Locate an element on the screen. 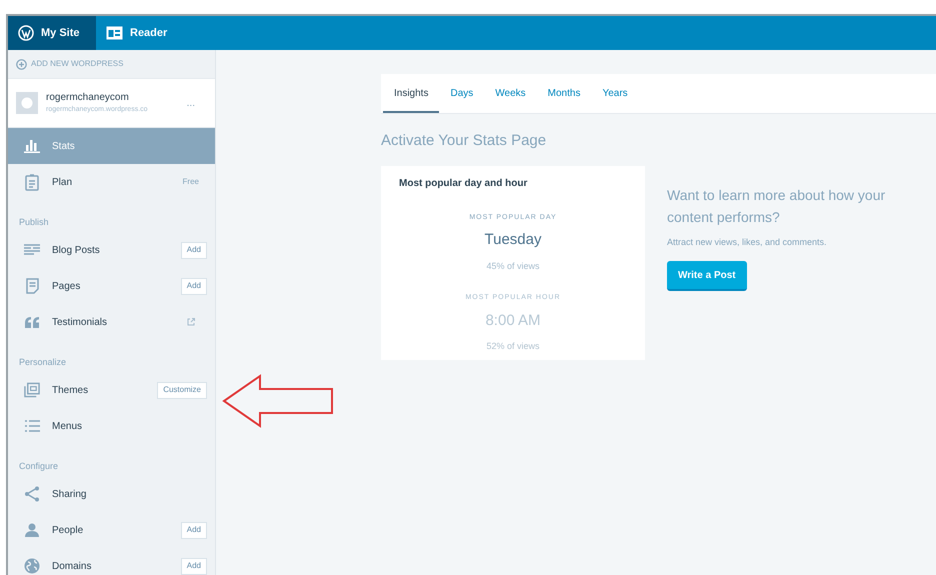 The image size is (936, 575). section-heading: Configure is located at coordinates (39, 466).